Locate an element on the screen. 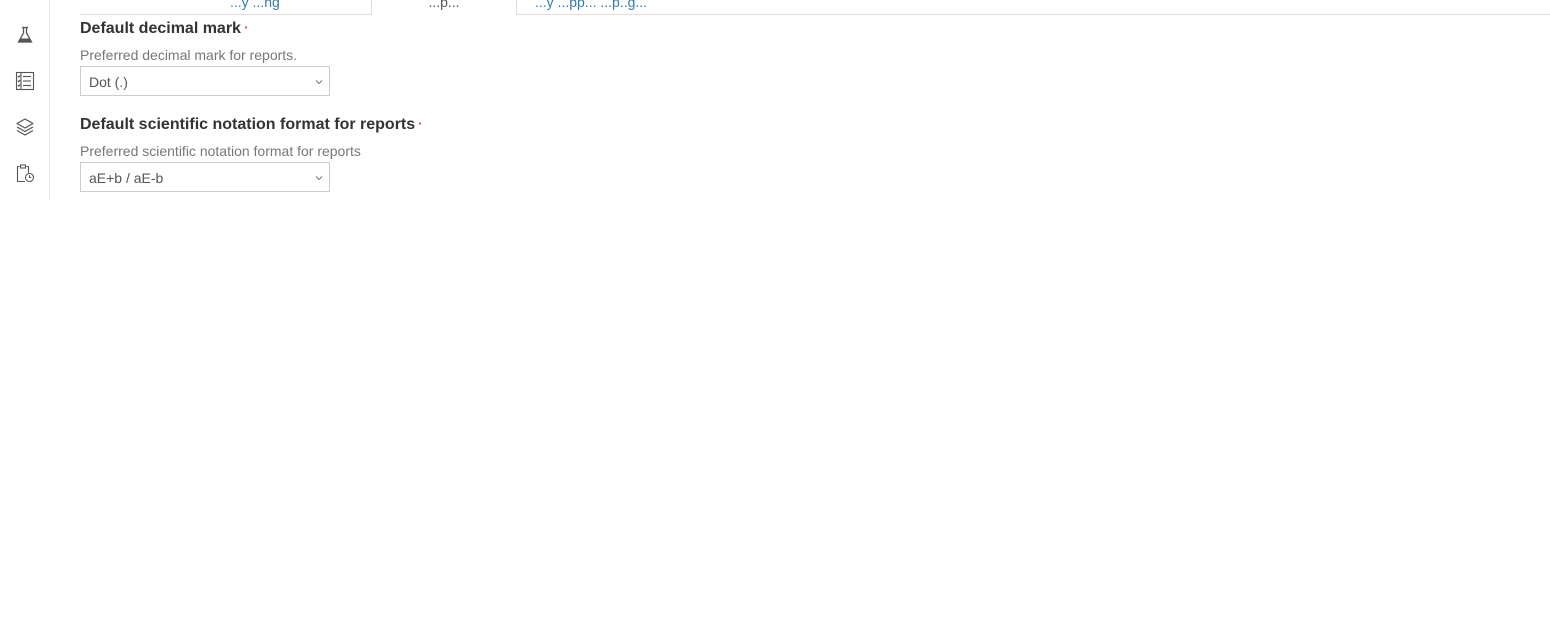 Image resolution: width=1550 pixels, height=625 pixels. layers-icon is located at coordinates (25, 127).